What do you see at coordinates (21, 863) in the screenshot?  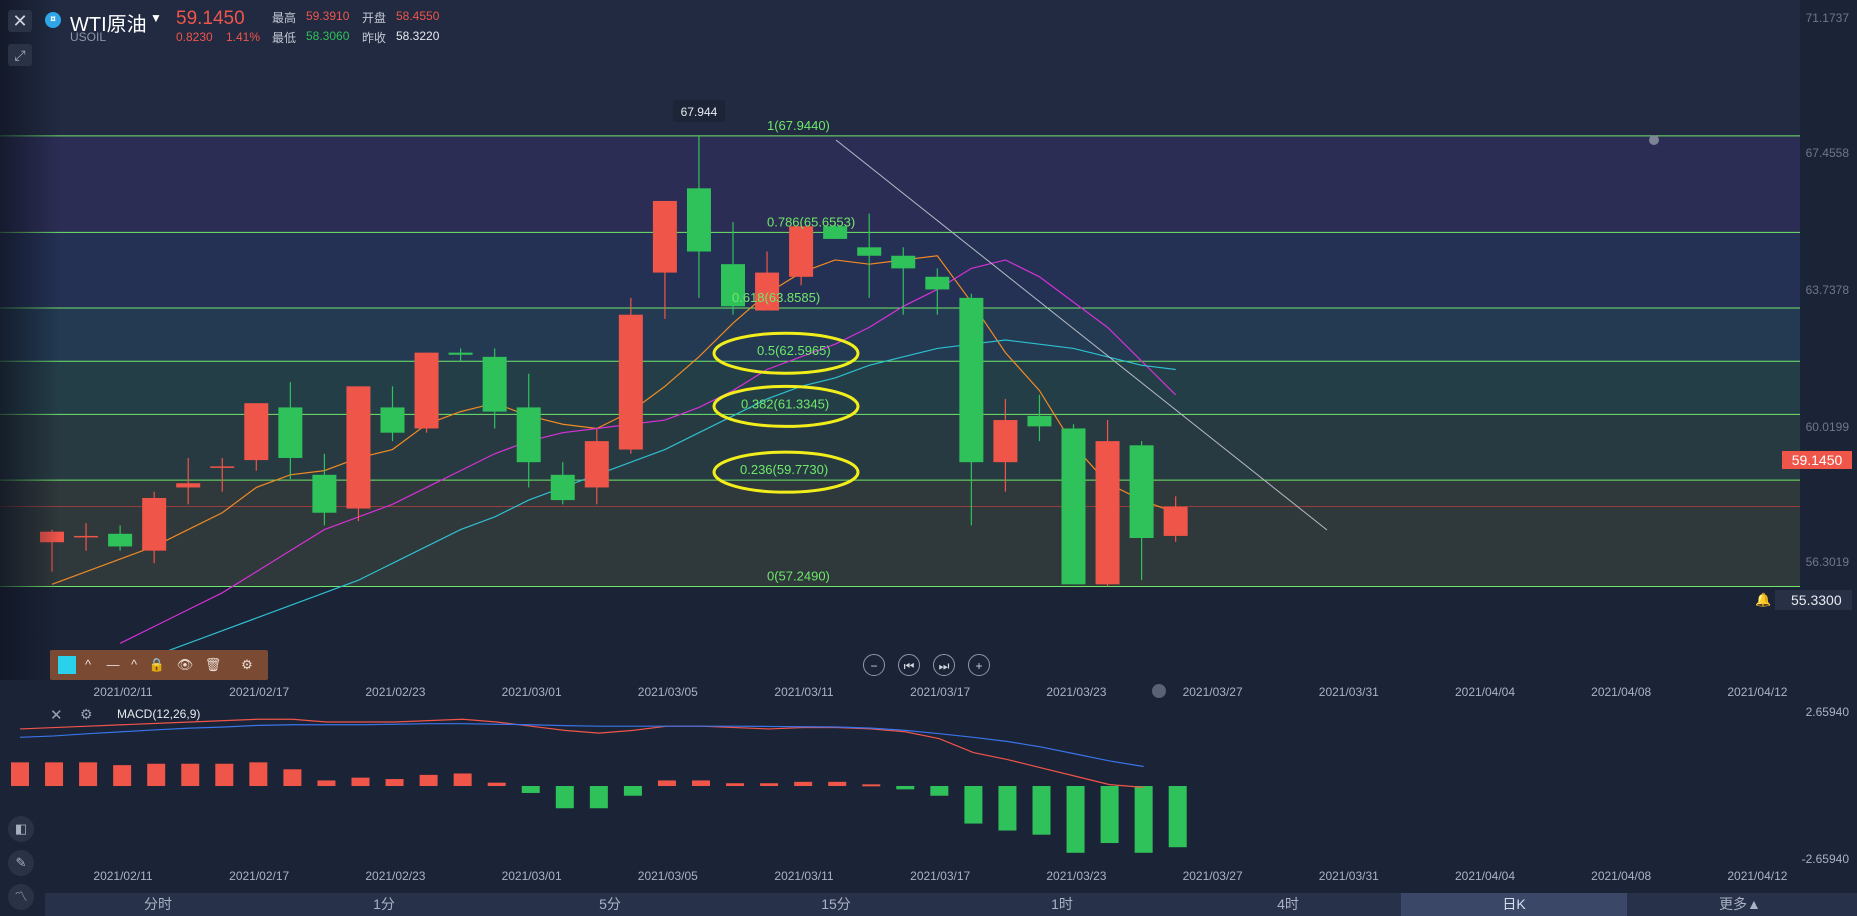 I see `pencil-icon: ✎` at bounding box center [21, 863].